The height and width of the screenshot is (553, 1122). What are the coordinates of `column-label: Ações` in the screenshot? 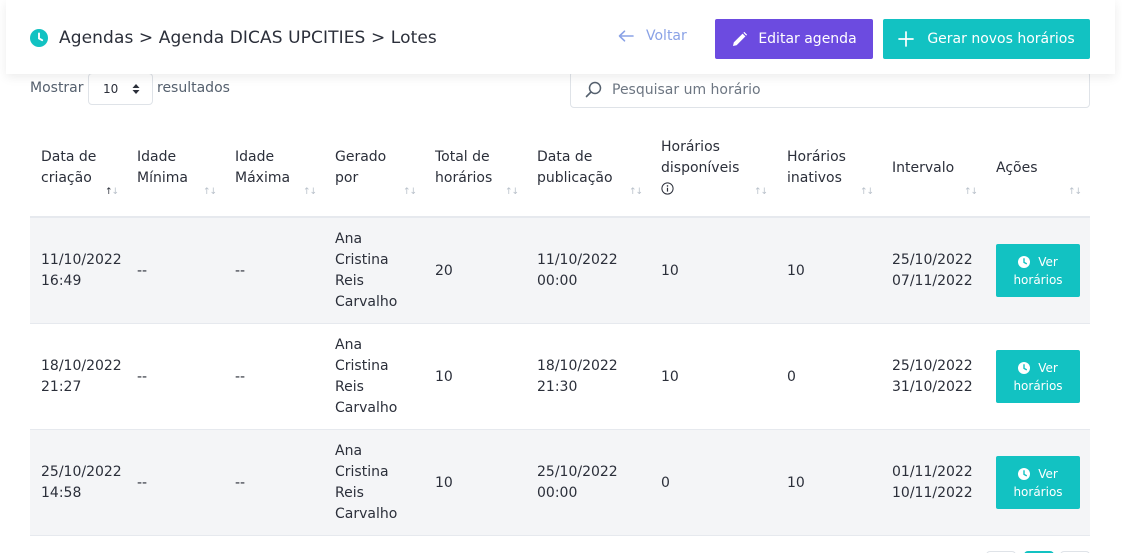 It's located at (1017, 167).